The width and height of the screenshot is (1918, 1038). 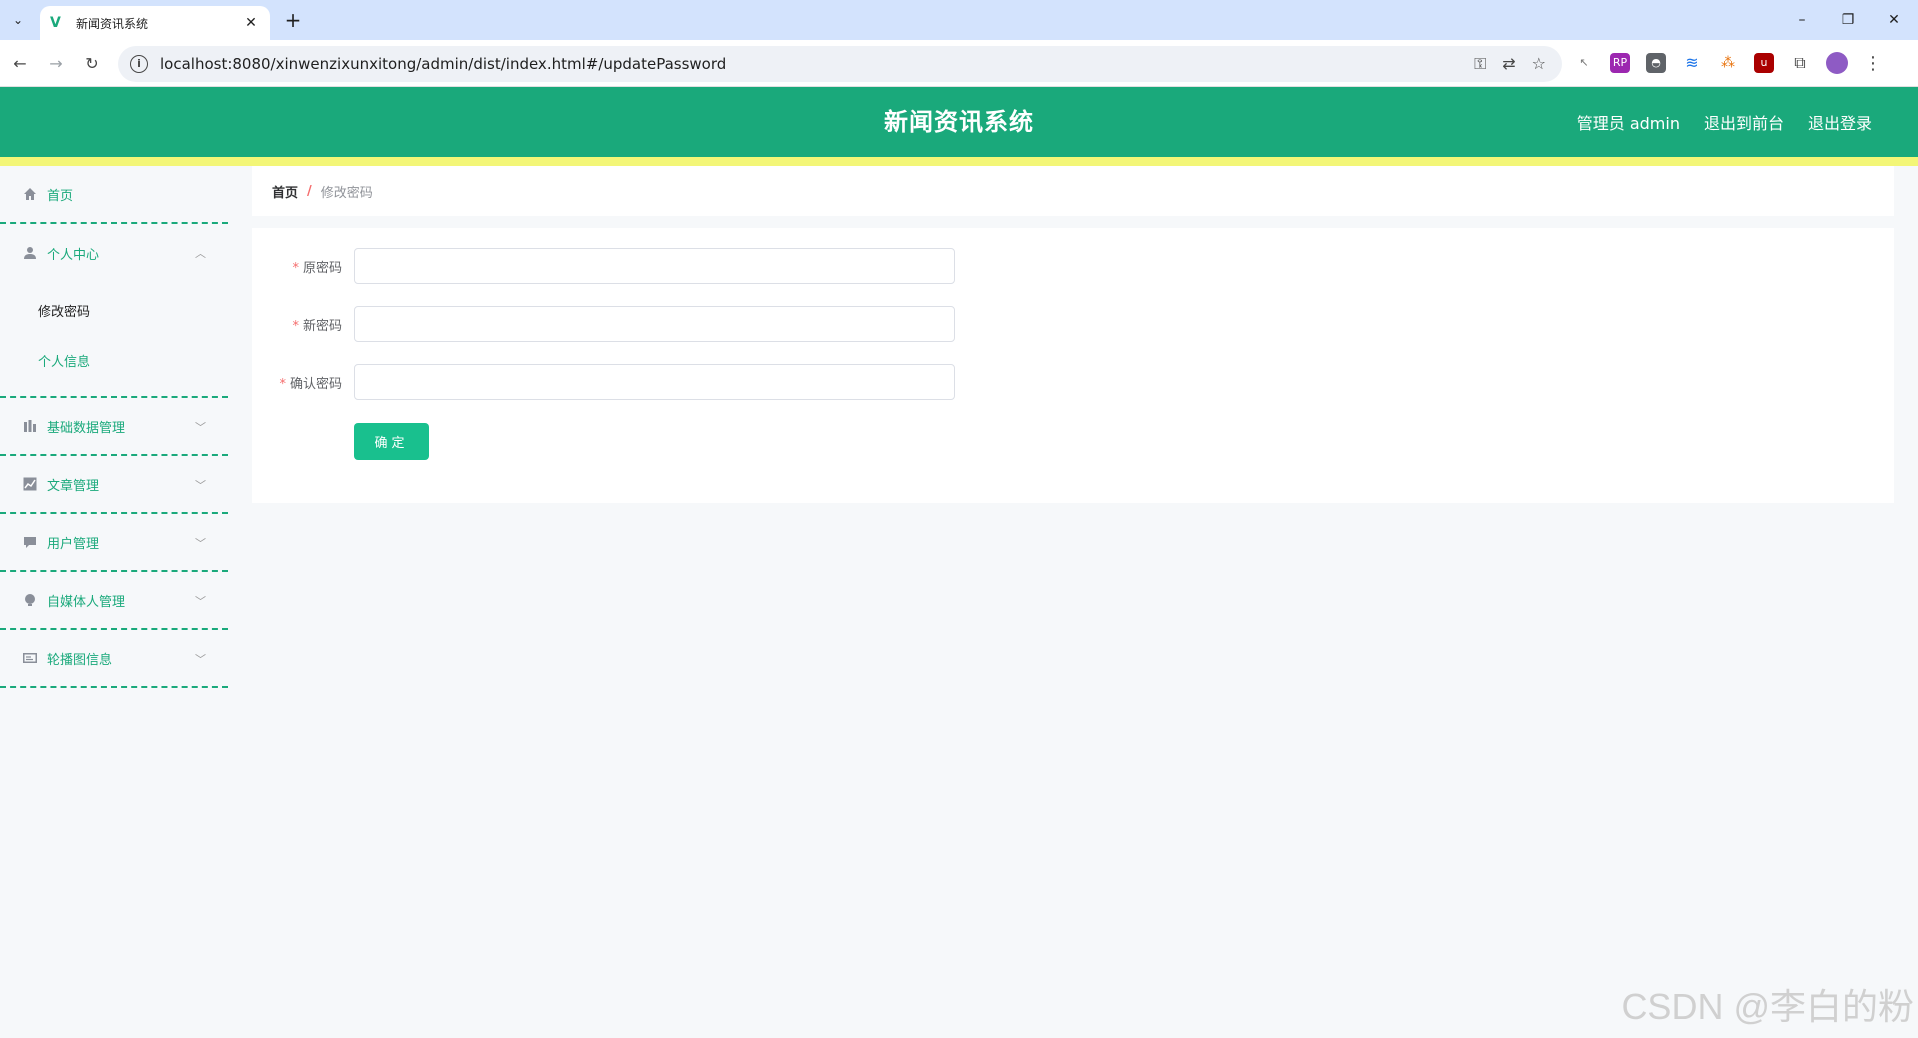 I want to click on browser-tabstrip: ⌄ V 新闻资讯系统 ✕ + – ❐ ✕, so click(x=959, y=20).